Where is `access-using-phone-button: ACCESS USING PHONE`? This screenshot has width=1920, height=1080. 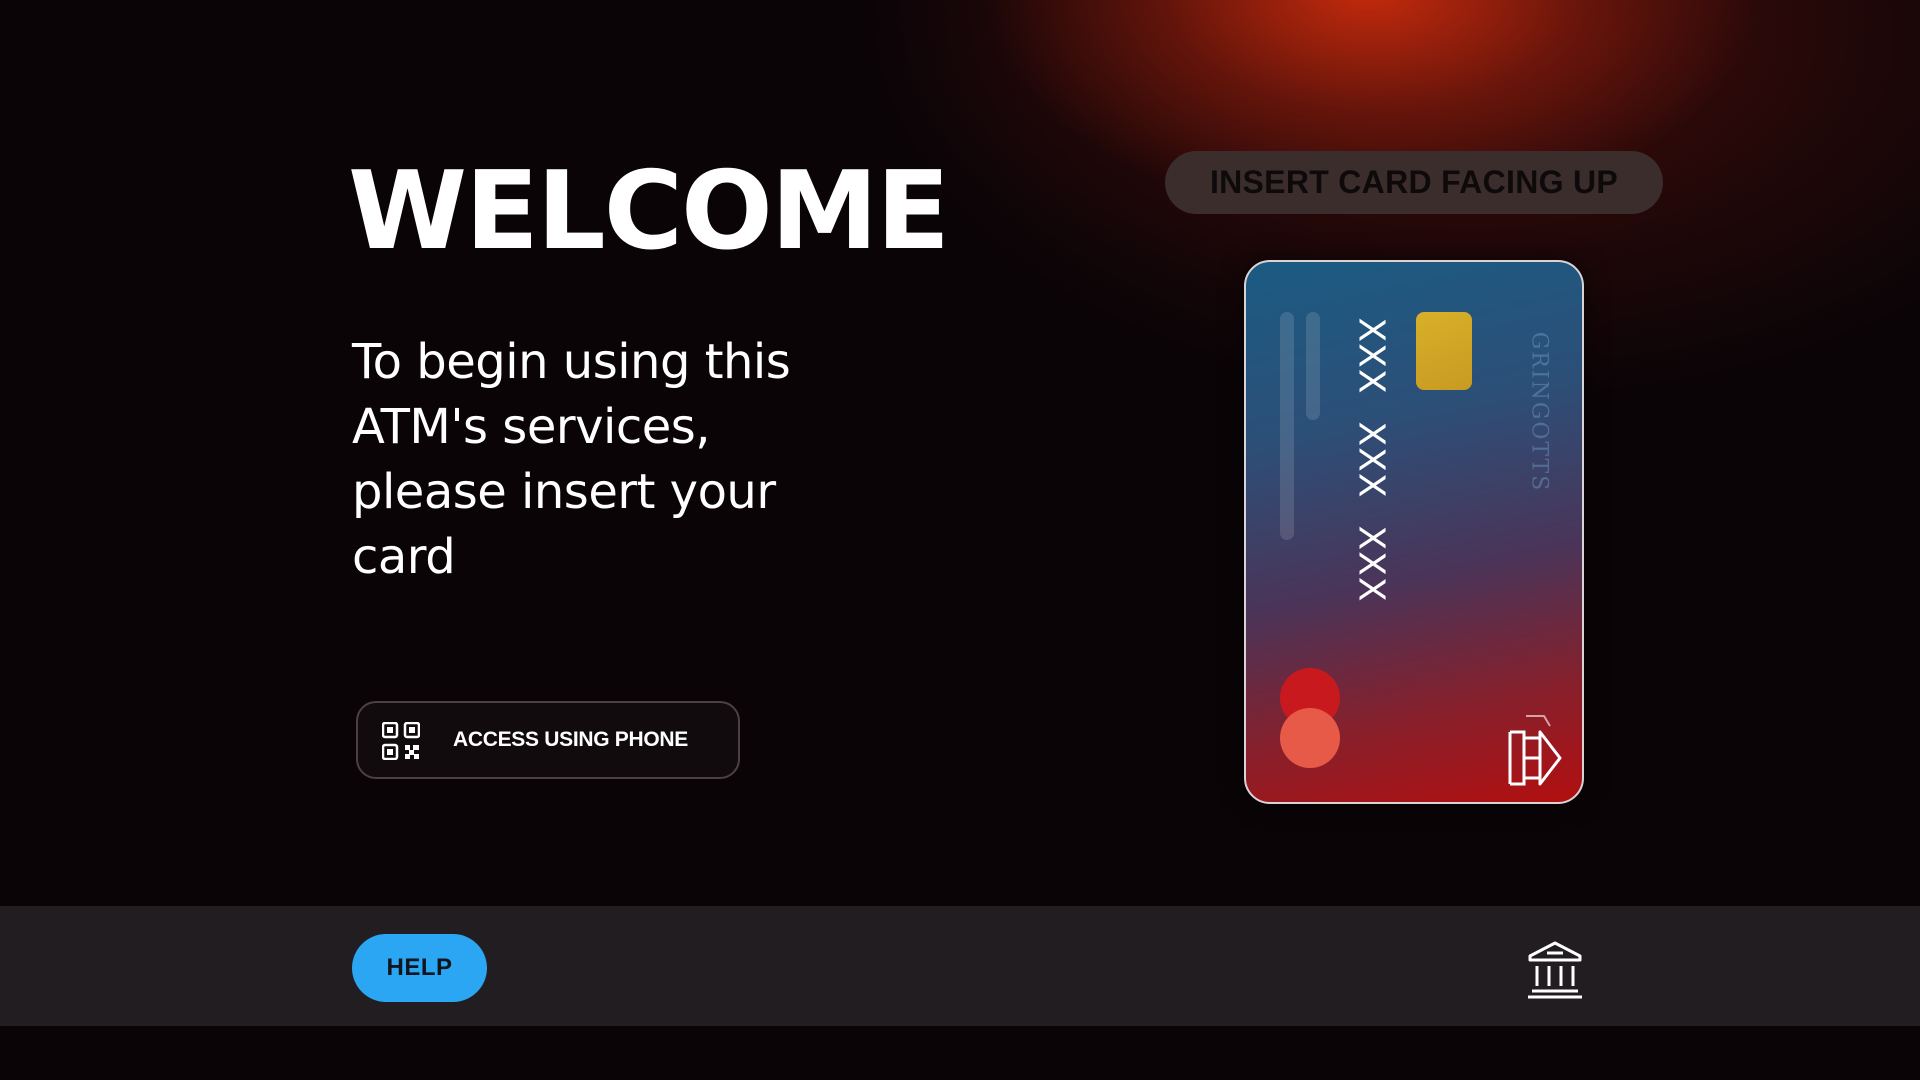
access-using-phone-button: ACCESS USING PHONE is located at coordinates (548, 740).